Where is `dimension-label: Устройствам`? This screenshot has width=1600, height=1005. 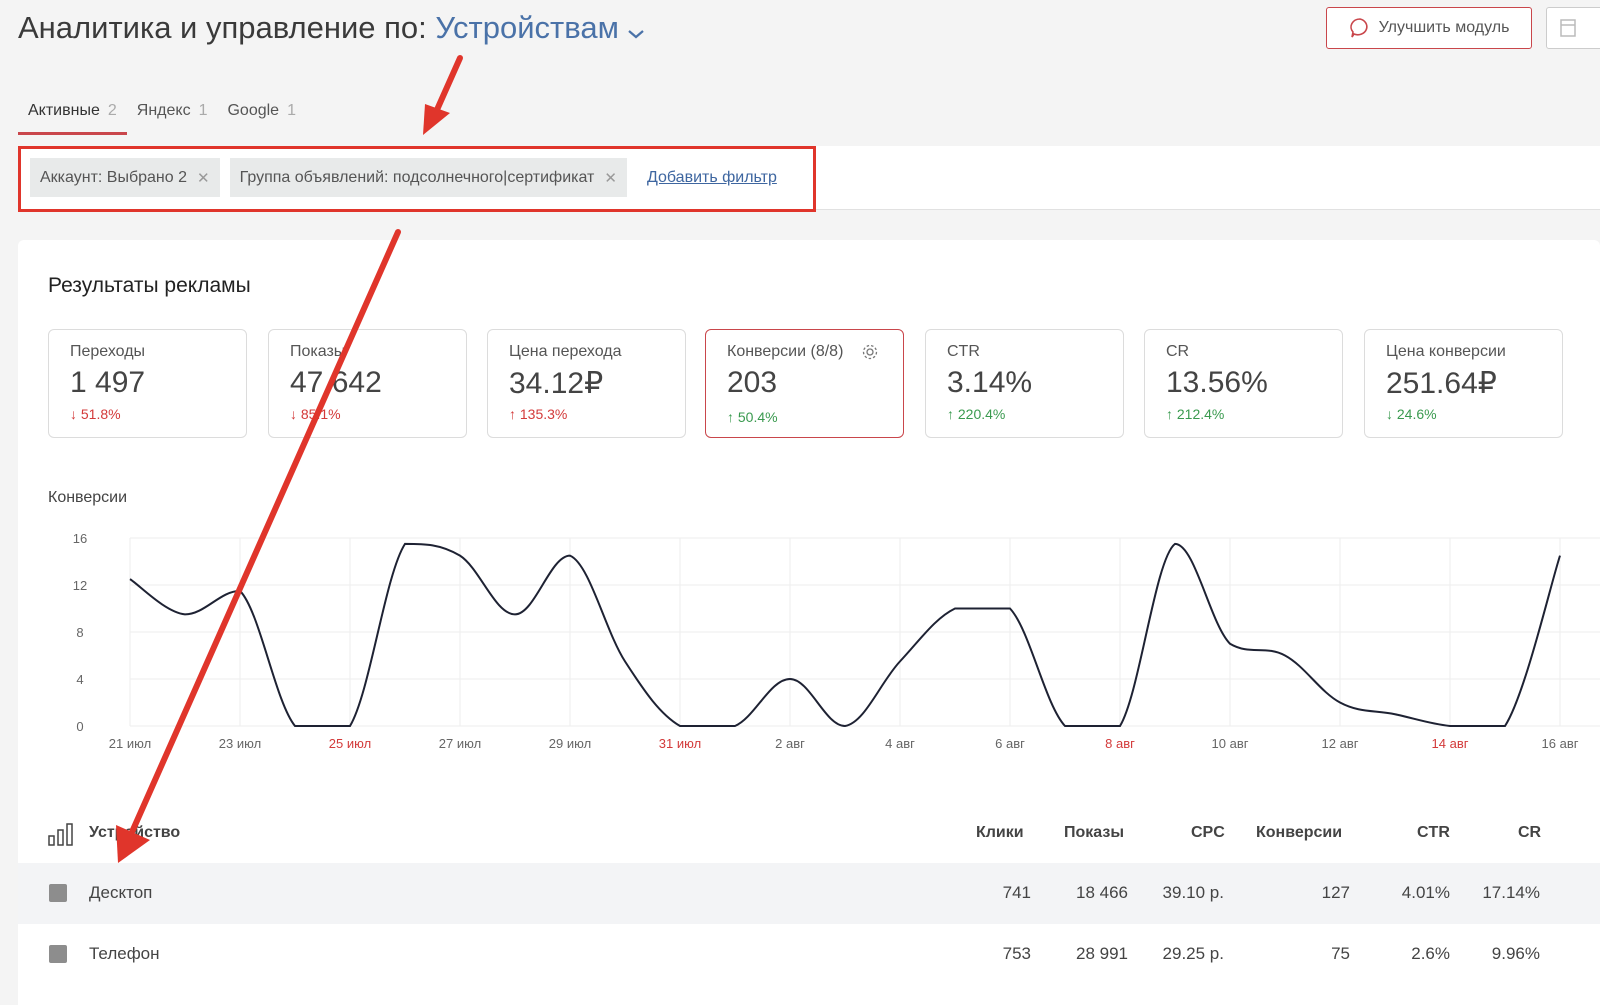 dimension-label: Устройствам is located at coordinates (527, 27).